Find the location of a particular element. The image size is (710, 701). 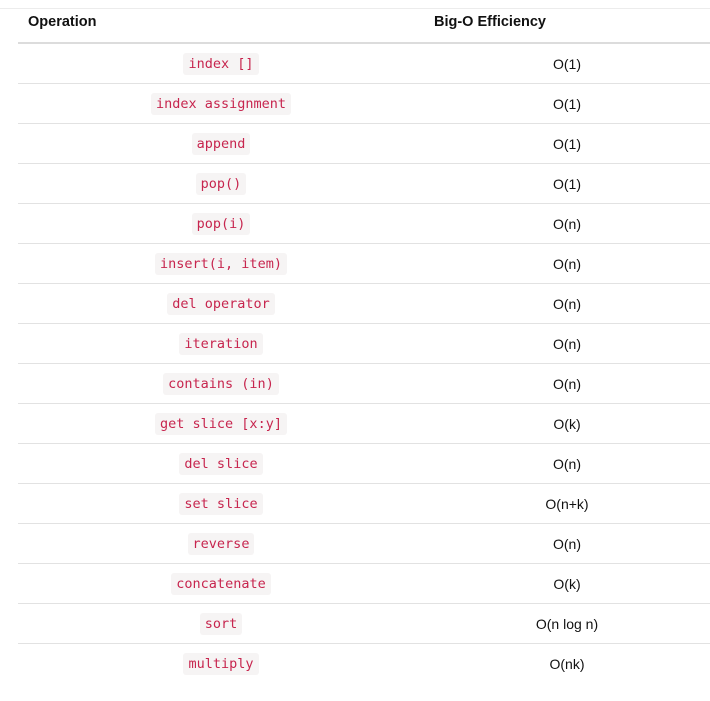

table-row: multiply O(nk) is located at coordinates (364, 664).